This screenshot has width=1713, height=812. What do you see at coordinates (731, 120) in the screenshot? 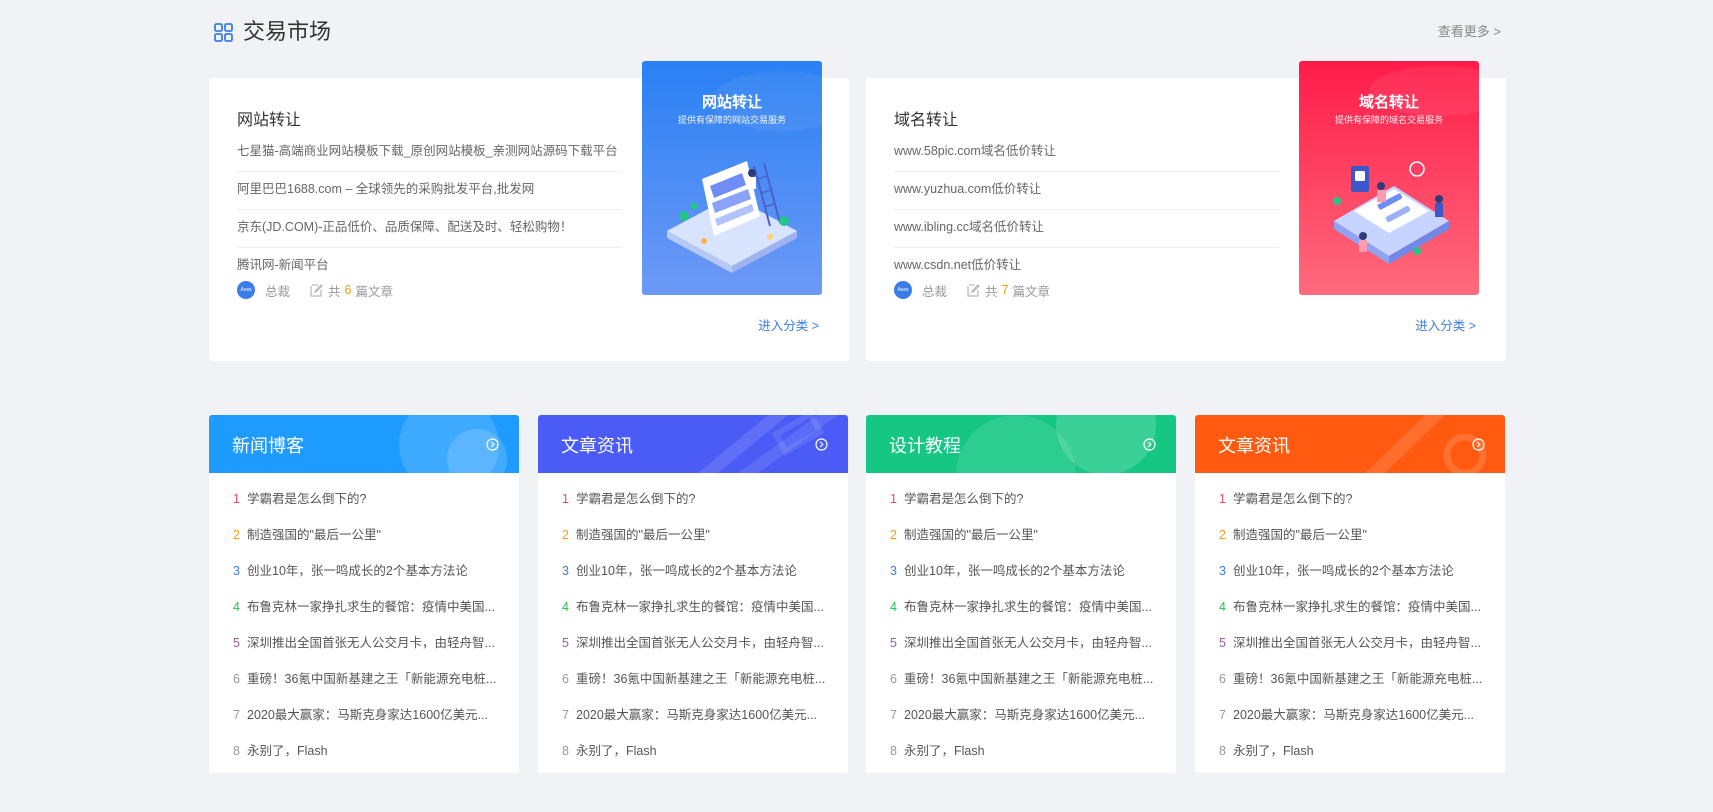
I see `banner-subtitle: 提供有保障的网站交易服务` at bounding box center [731, 120].